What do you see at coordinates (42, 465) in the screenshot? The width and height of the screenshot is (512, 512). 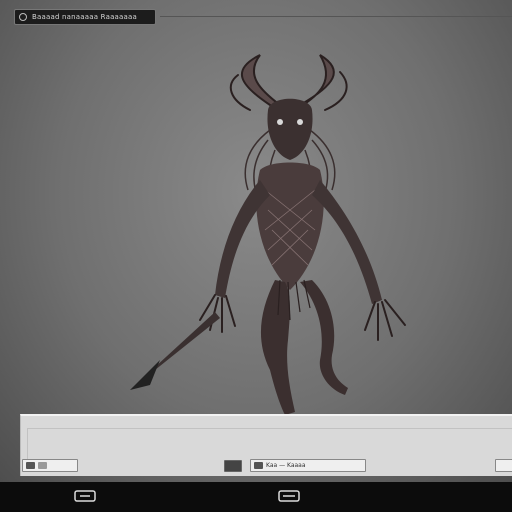 I see `app-icon-secondary` at bounding box center [42, 465].